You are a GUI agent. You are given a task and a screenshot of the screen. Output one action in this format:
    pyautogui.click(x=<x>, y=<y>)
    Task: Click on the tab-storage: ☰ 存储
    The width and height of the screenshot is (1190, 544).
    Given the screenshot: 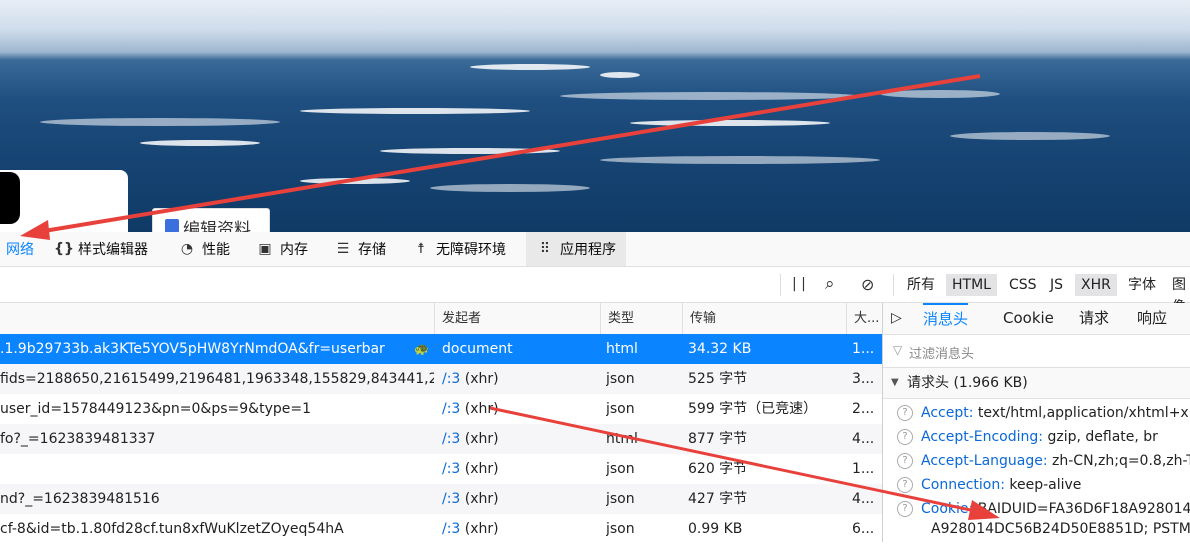 What is the action you would take?
    pyautogui.click(x=360, y=249)
    